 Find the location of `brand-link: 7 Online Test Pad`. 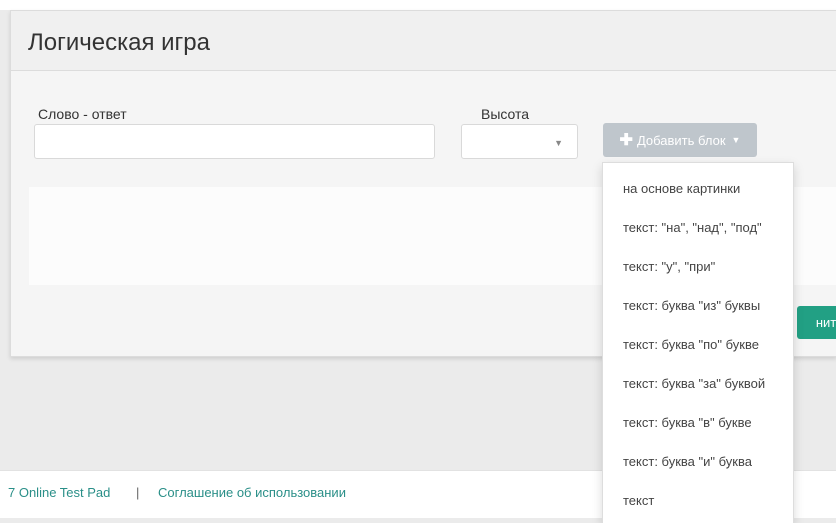

brand-link: 7 Online Test Pad is located at coordinates (59, 492).